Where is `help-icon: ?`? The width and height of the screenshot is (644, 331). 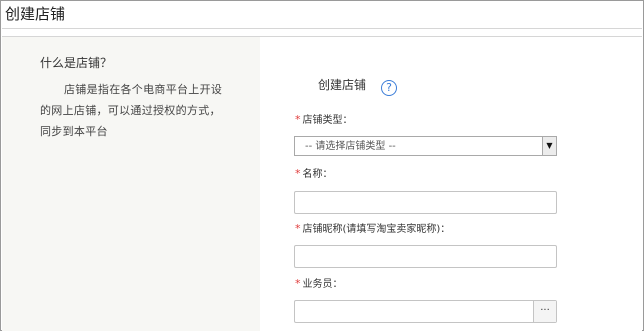 help-icon: ? is located at coordinates (389, 88).